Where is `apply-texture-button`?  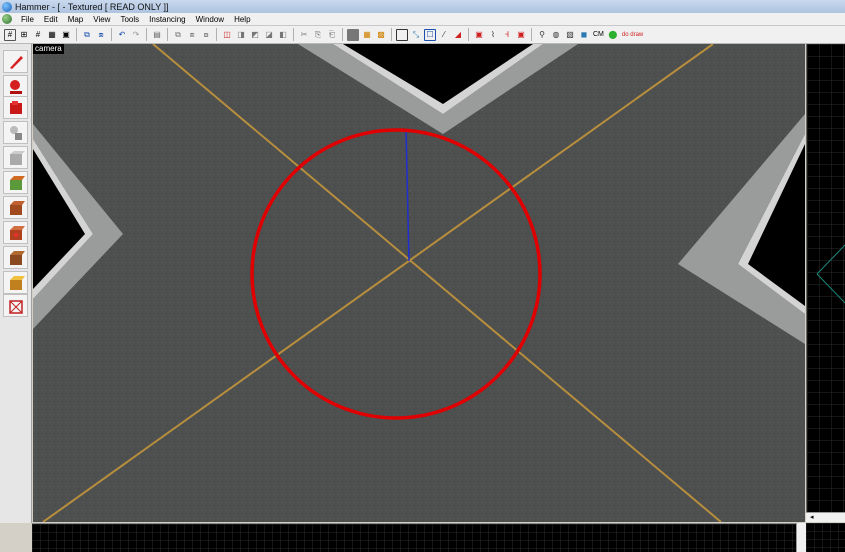
apply-texture-button is located at coordinates (15, 207).